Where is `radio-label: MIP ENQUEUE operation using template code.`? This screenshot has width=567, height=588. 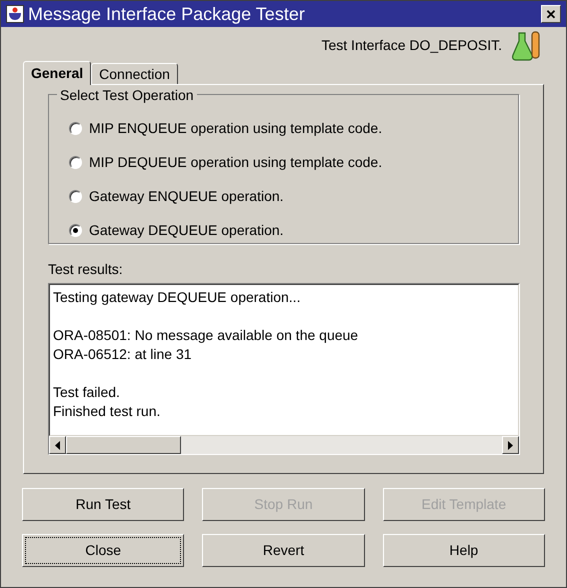 radio-label: MIP ENQUEUE operation using template code. is located at coordinates (235, 128).